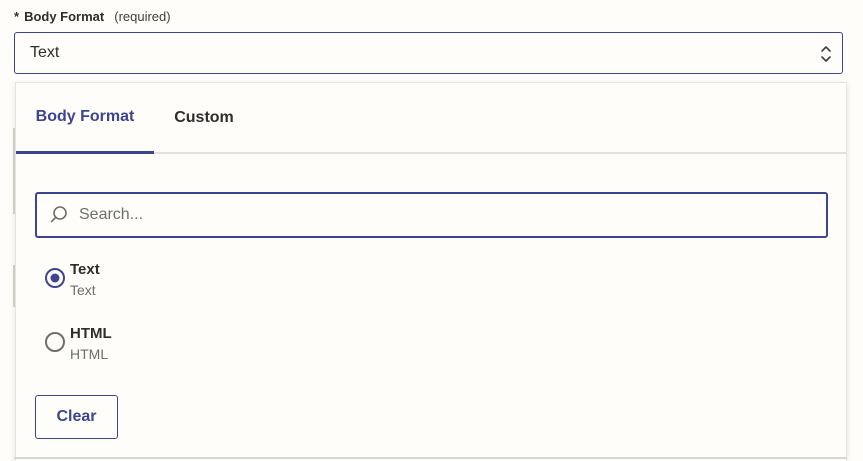 The image size is (863, 461). I want to click on option-title: HTML, so click(91, 333).